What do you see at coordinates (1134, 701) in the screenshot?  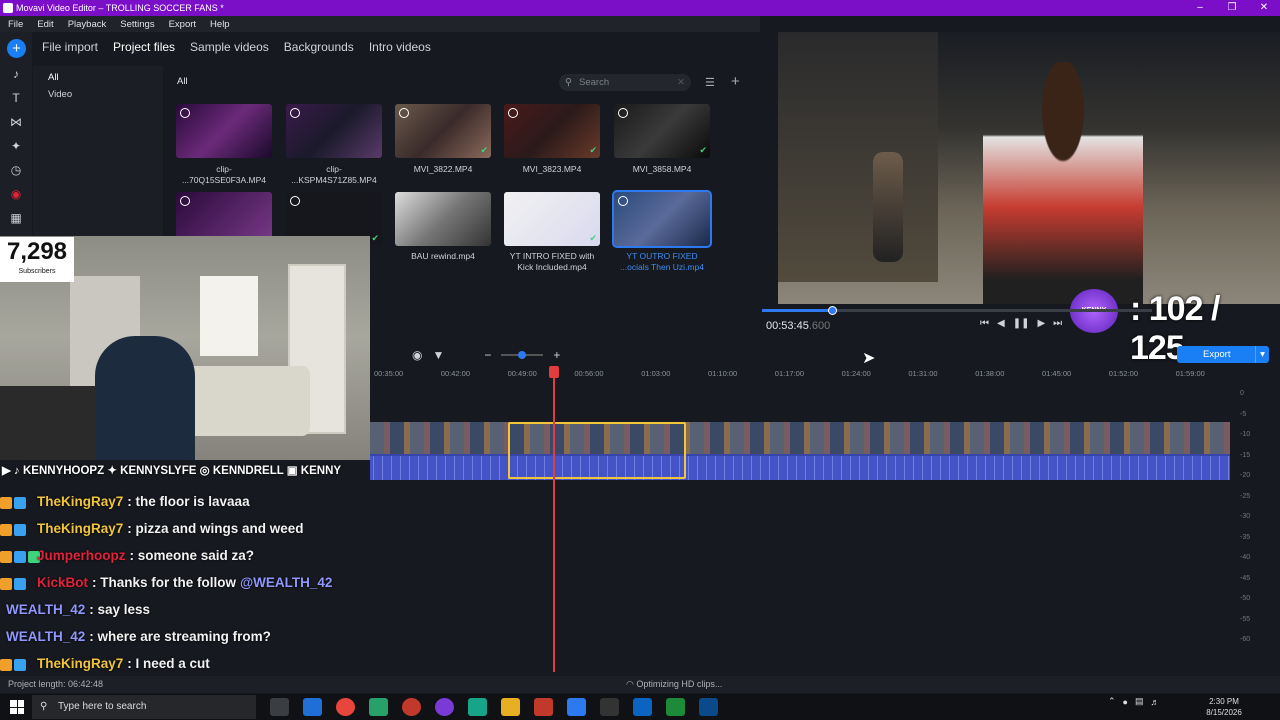 I see `system-tray: ⌃ ● ▤ ♬` at bounding box center [1134, 701].